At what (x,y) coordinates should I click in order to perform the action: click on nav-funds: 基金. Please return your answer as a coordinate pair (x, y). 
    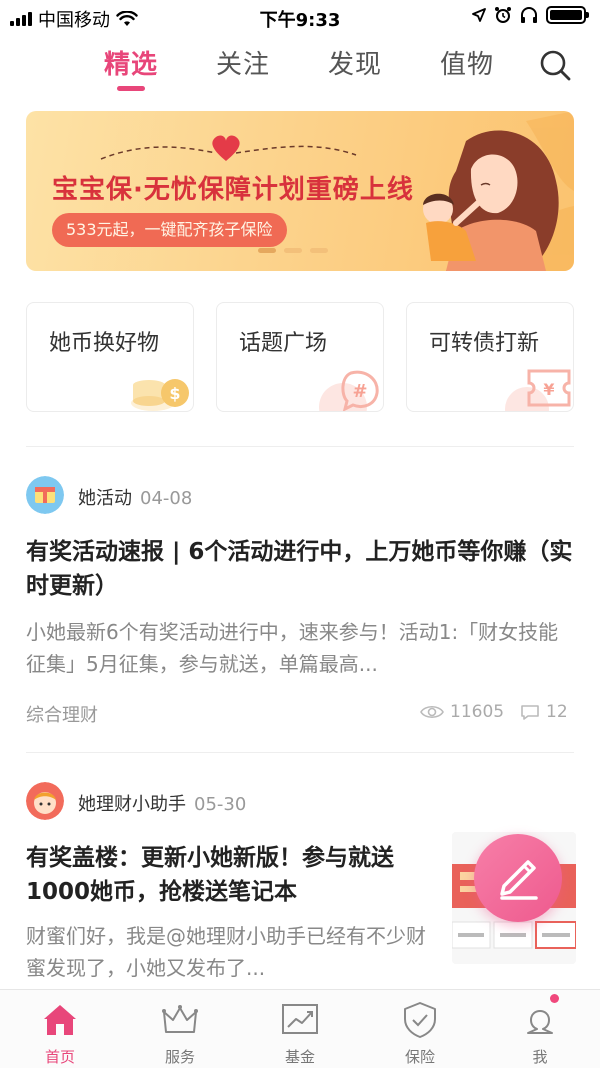
    Looking at the image, I should click on (300, 1029).